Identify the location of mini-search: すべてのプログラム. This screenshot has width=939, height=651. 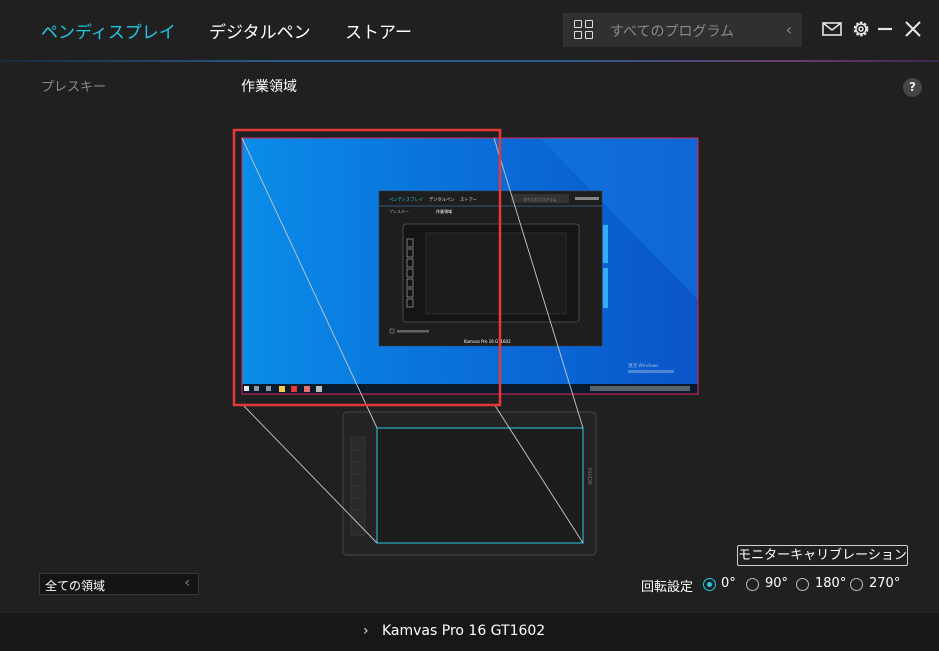
(540, 199).